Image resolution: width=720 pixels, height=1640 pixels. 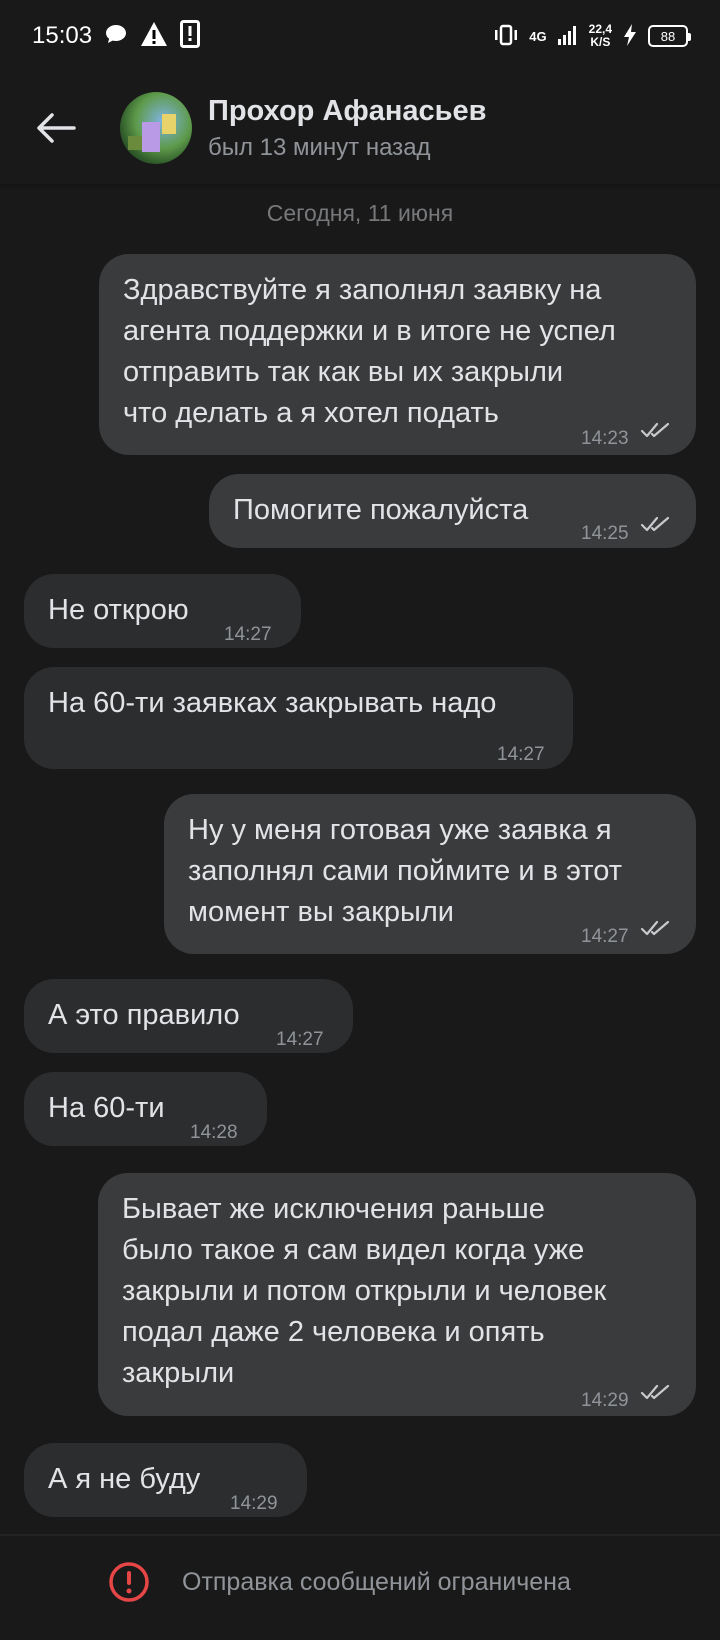 I want to click on message-time: 14:23, so click(x=605, y=438).